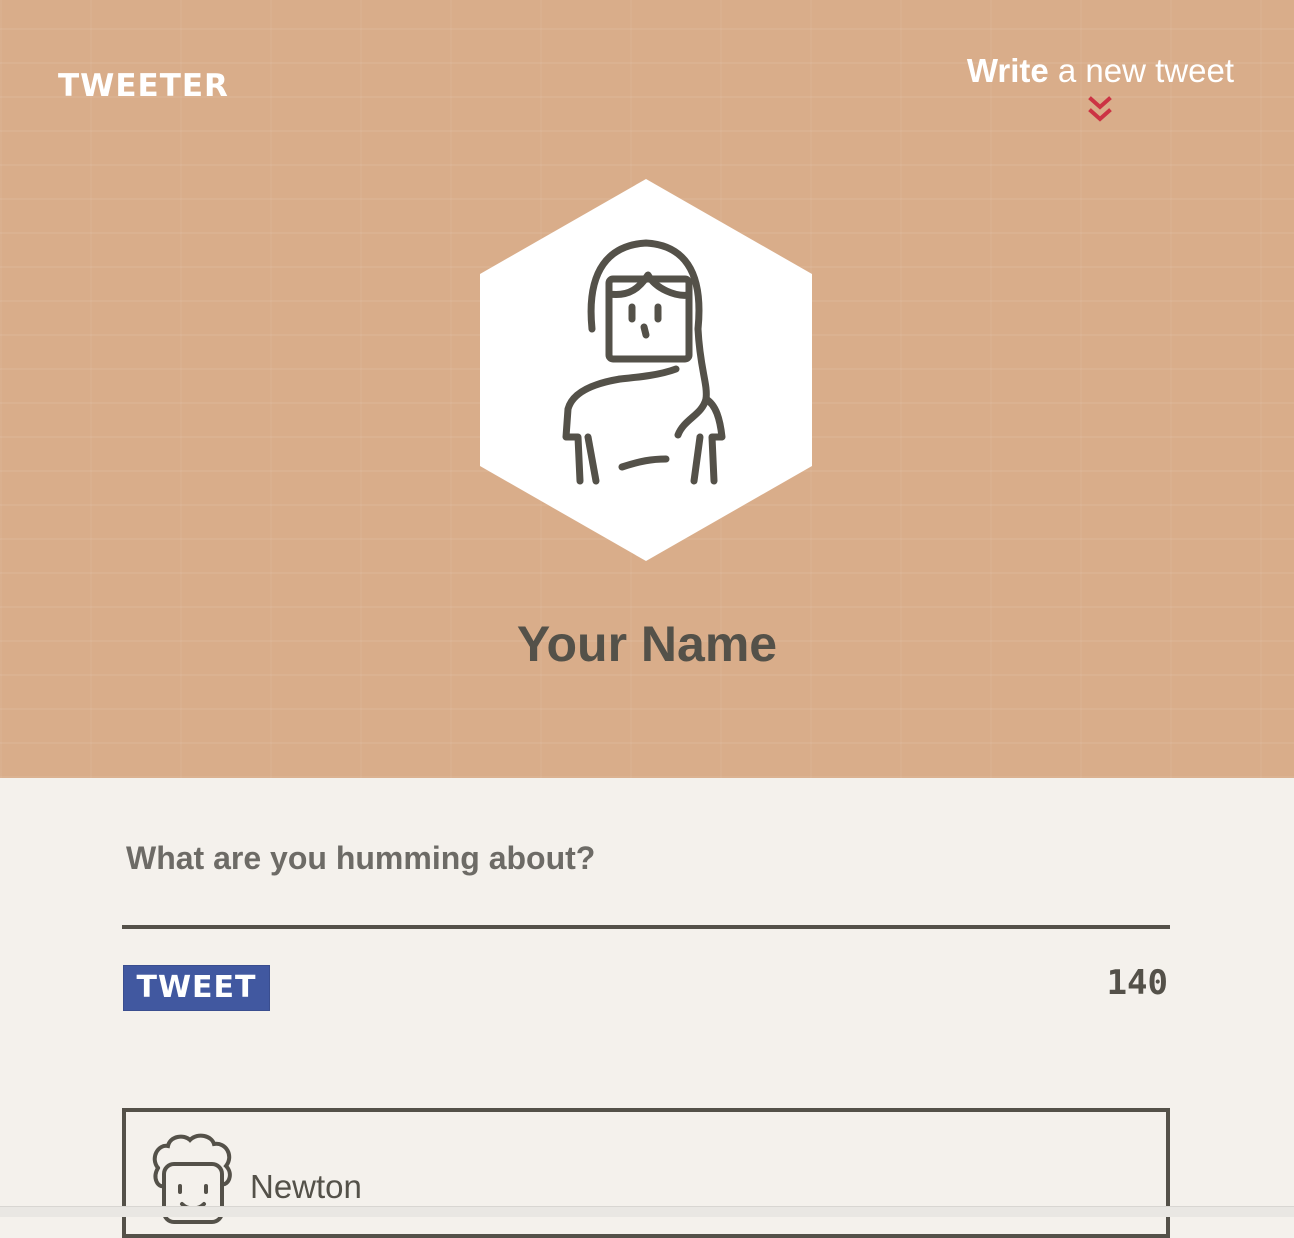 The image size is (1294, 1238). I want to click on write-new-tweet-link: Write a new tweet, so click(1100, 71).